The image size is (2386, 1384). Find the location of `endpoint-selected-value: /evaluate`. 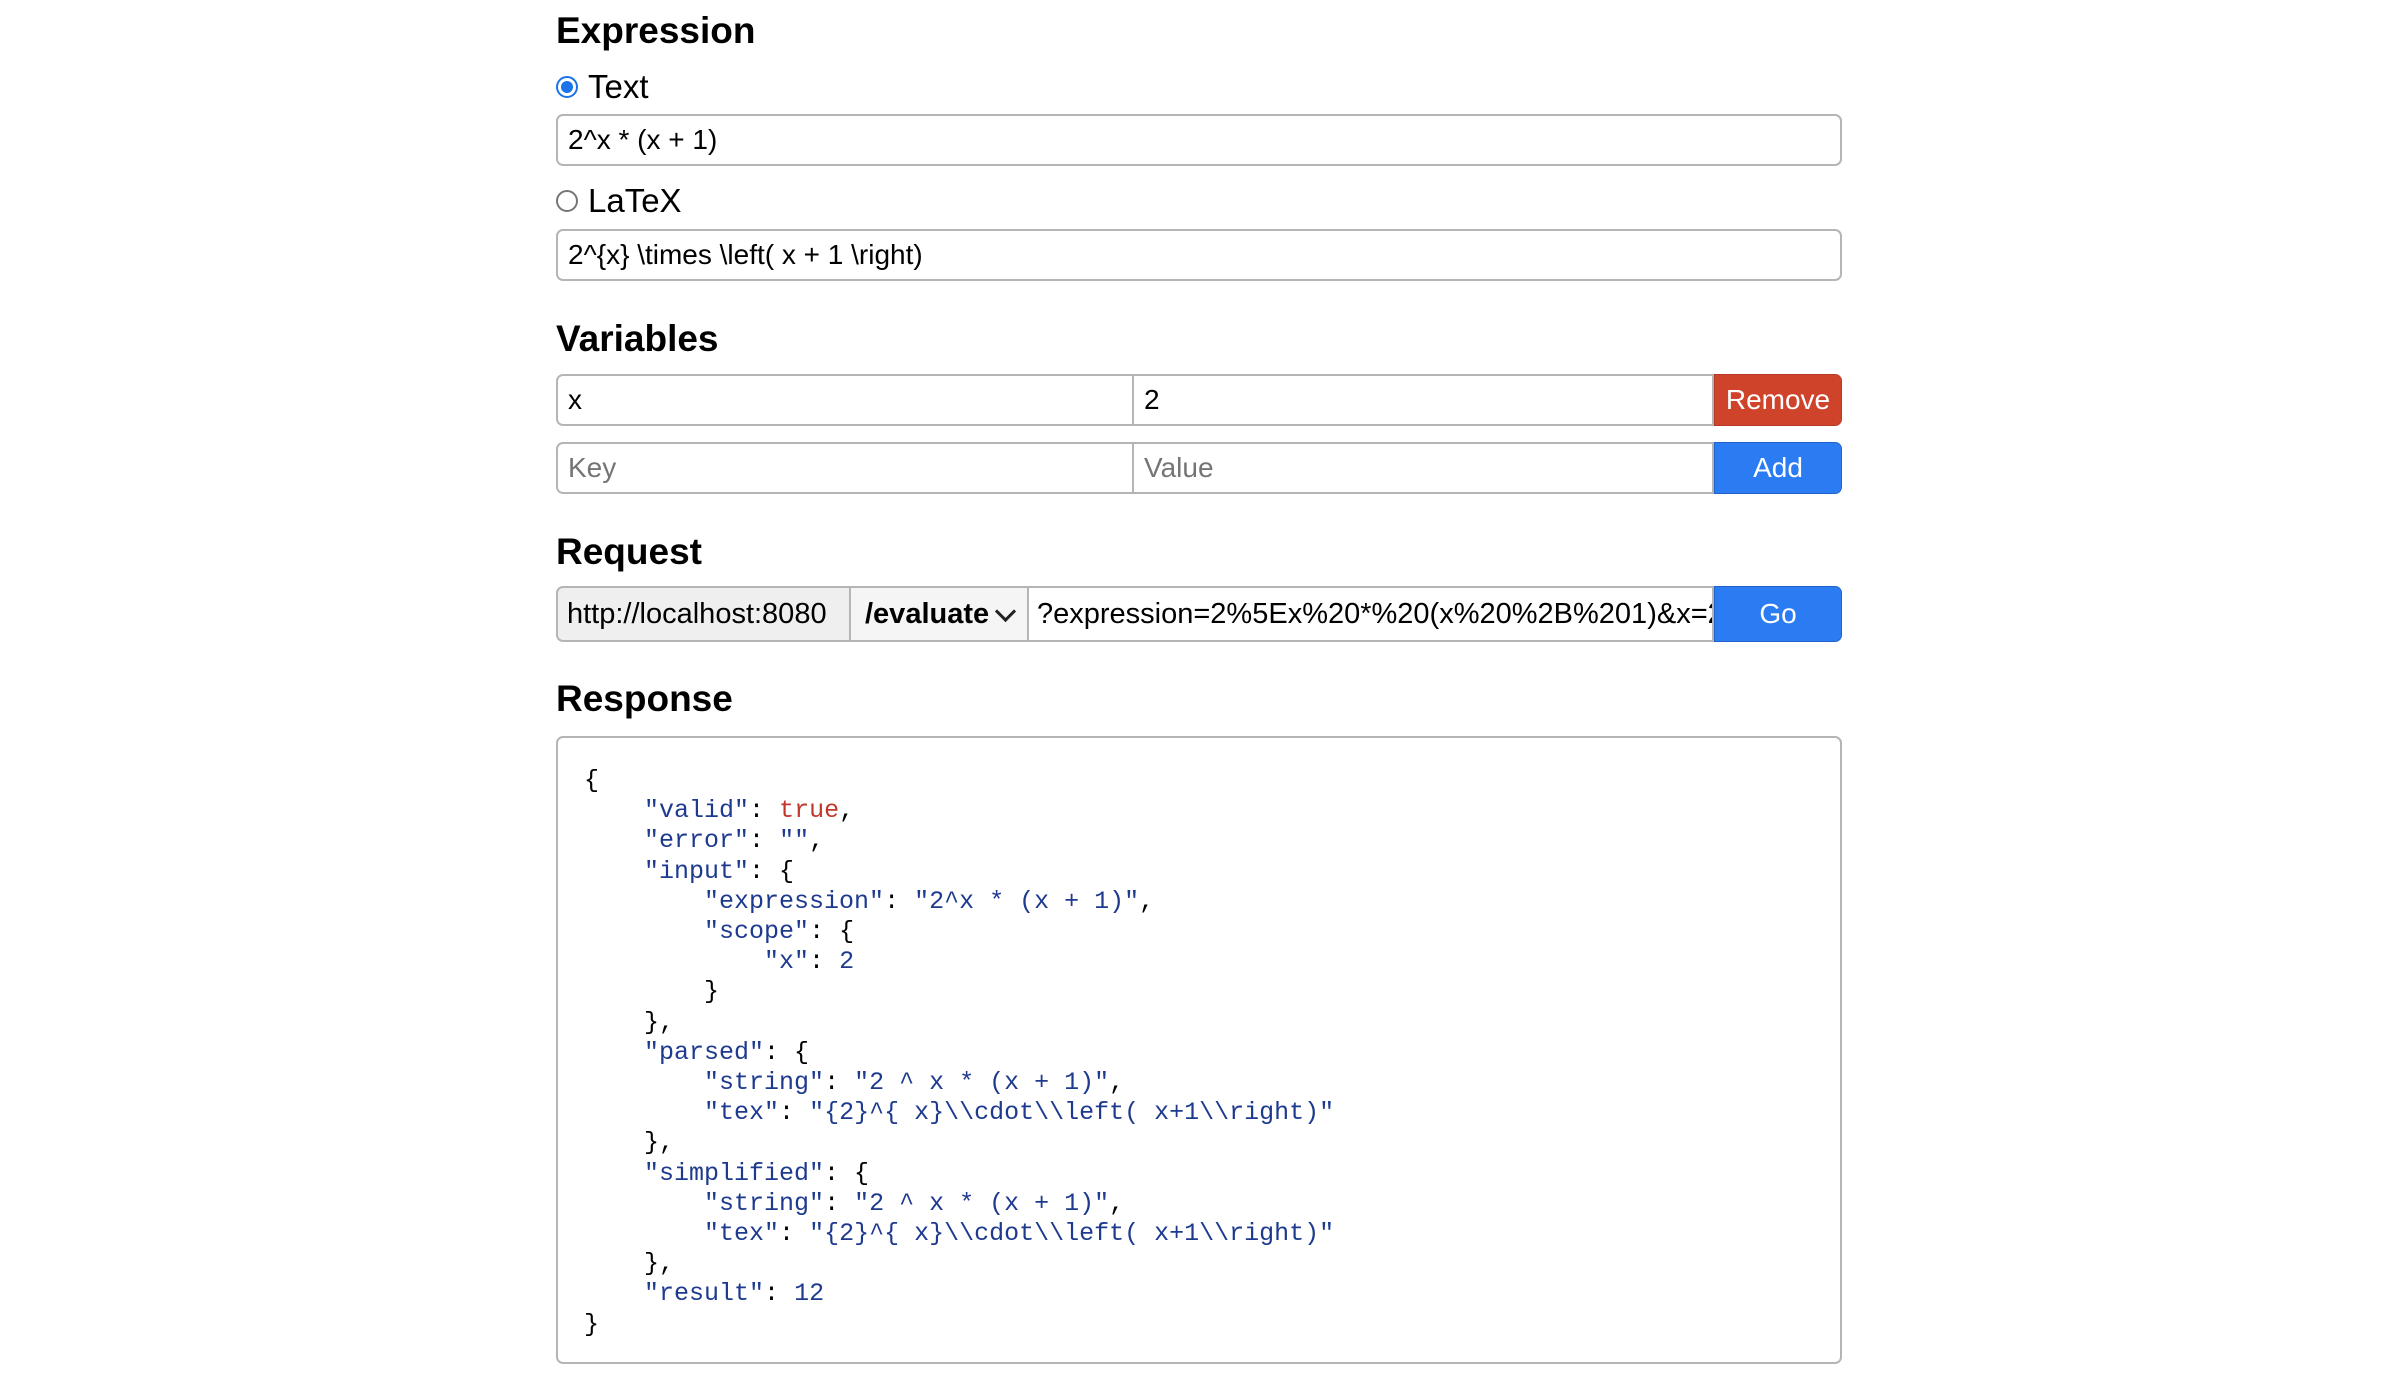

endpoint-selected-value: /evaluate is located at coordinates (927, 613).